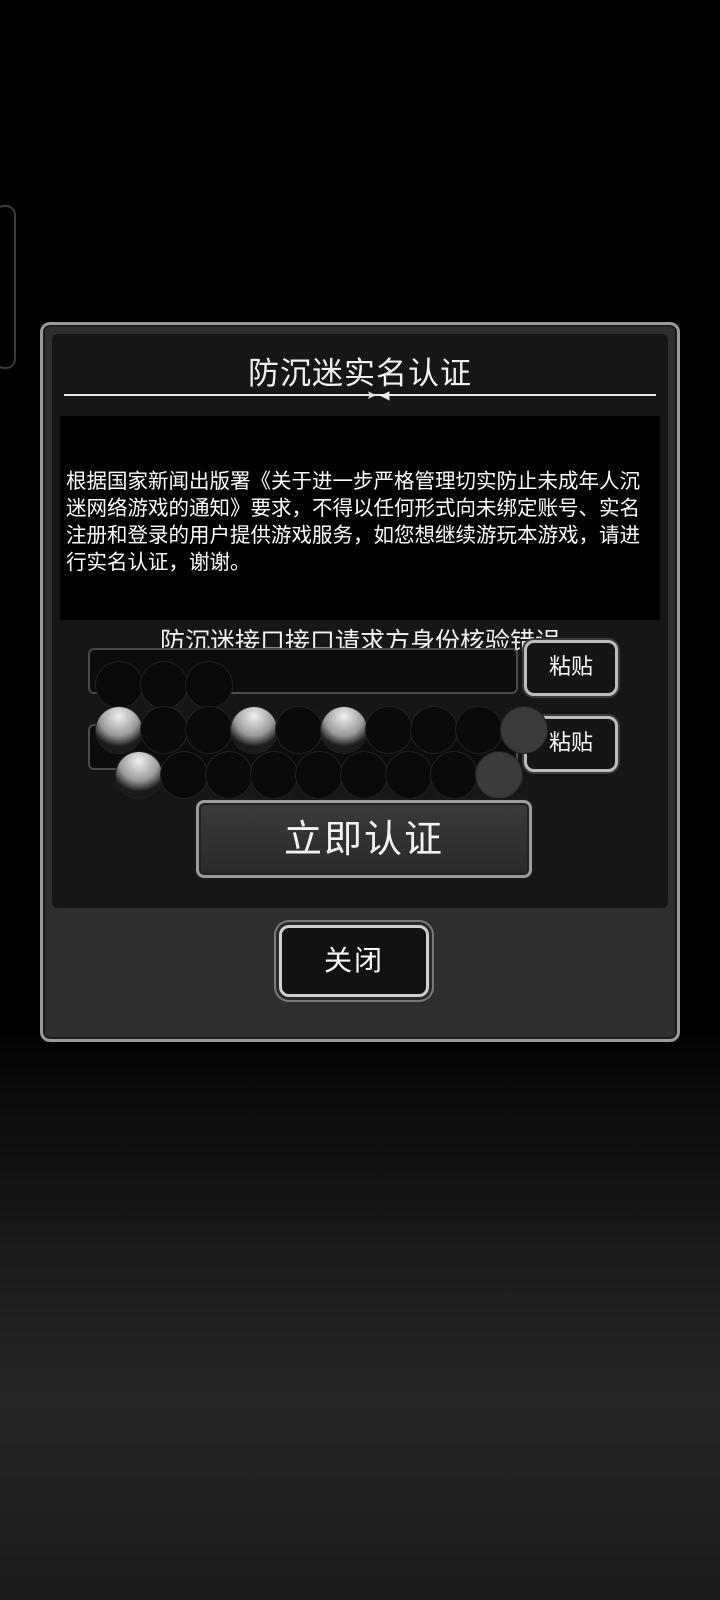  What do you see at coordinates (354, 961) in the screenshot?
I see `close-button: 关闭` at bounding box center [354, 961].